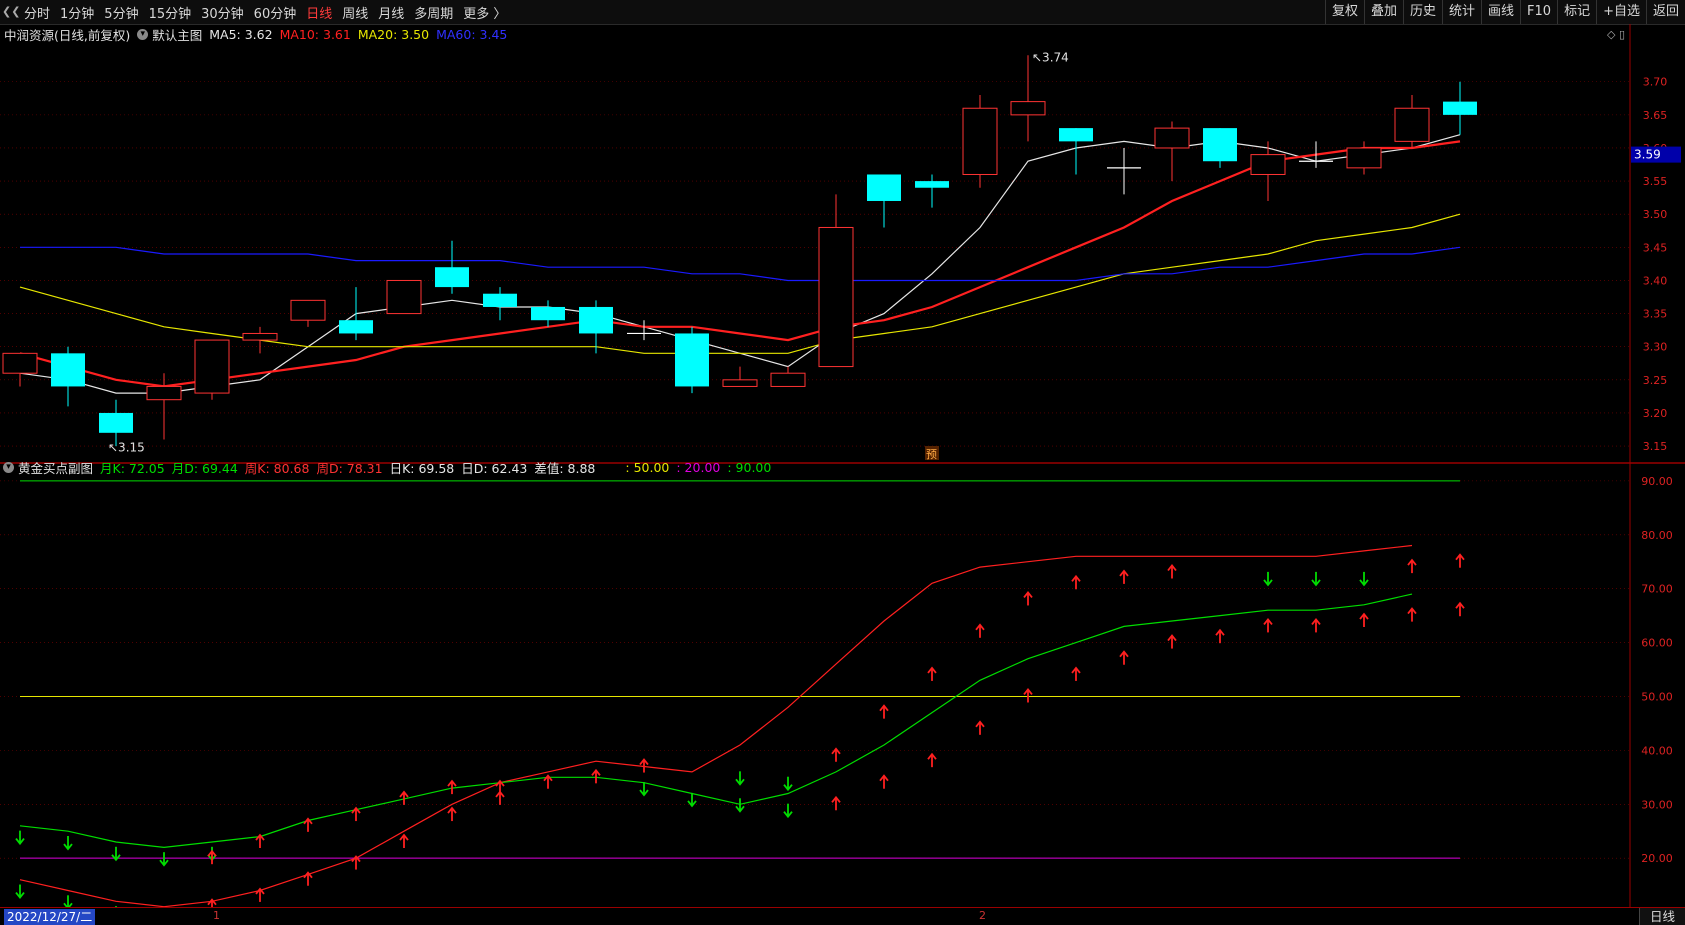  Describe the element at coordinates (216, 915) in the screenshot. I see `month-mark-1: 1` at that location.